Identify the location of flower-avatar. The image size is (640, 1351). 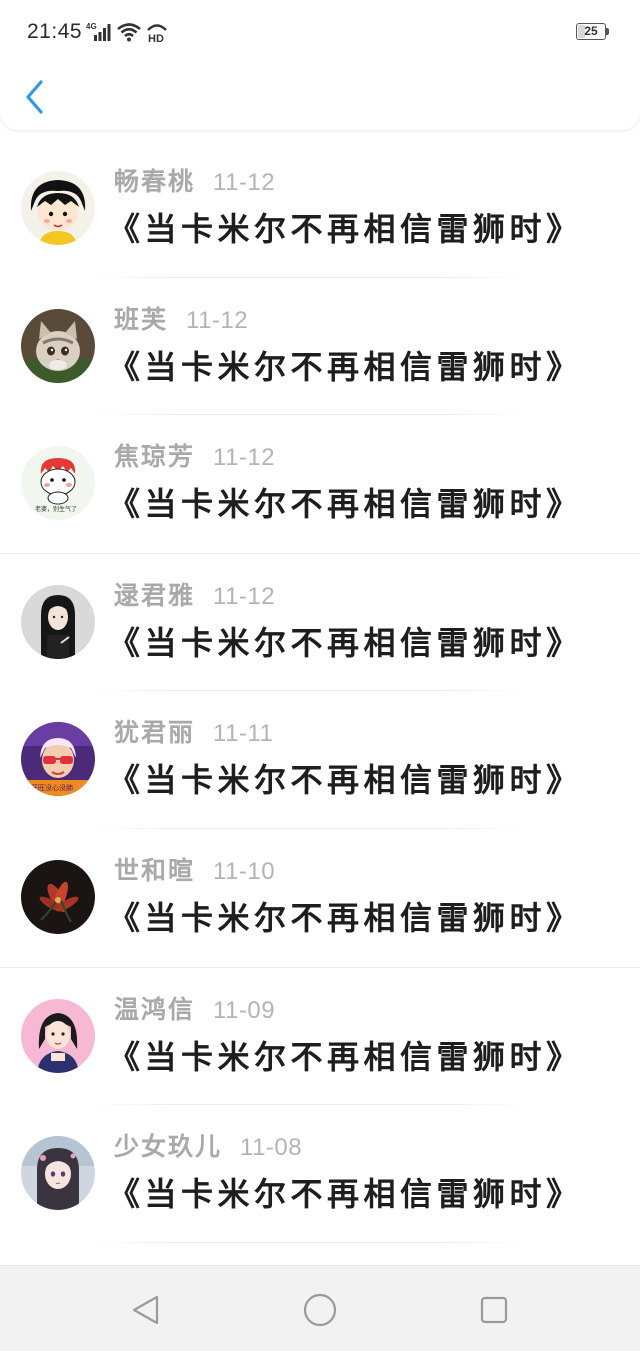
(58, 896).